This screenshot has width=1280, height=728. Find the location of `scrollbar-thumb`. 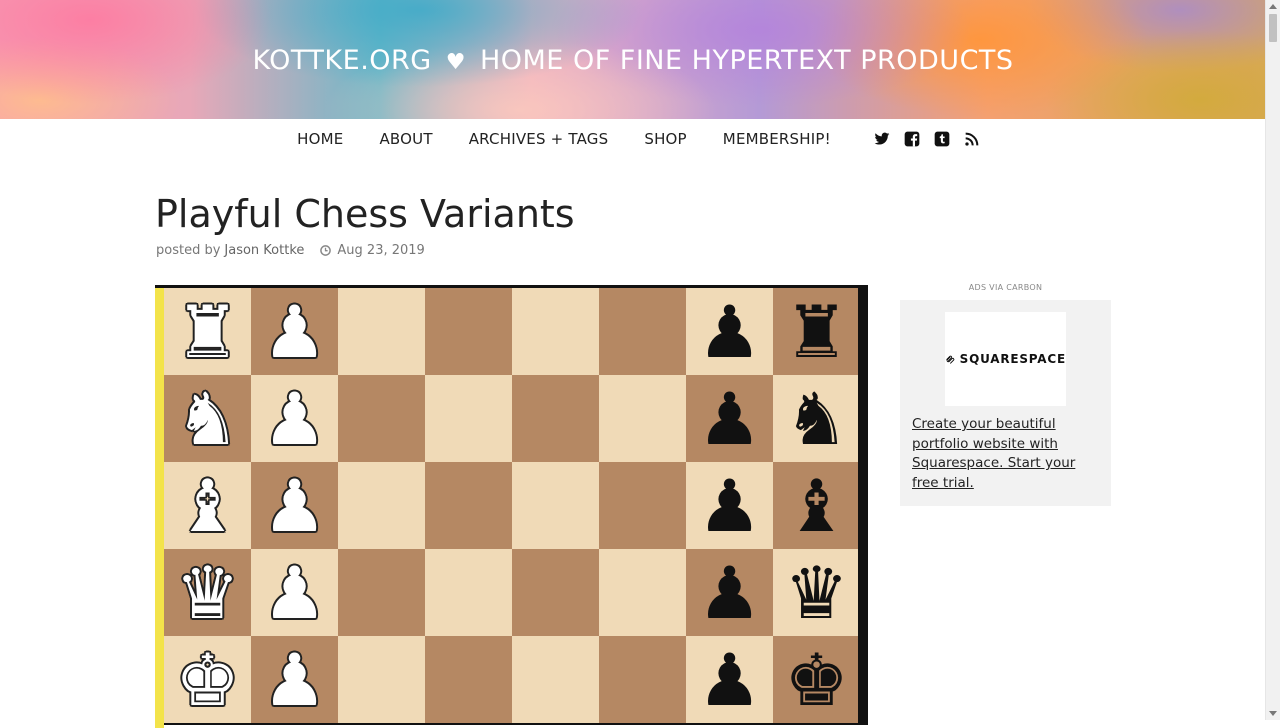

scrollbar-thumb is located at coordinates (1273, 28).